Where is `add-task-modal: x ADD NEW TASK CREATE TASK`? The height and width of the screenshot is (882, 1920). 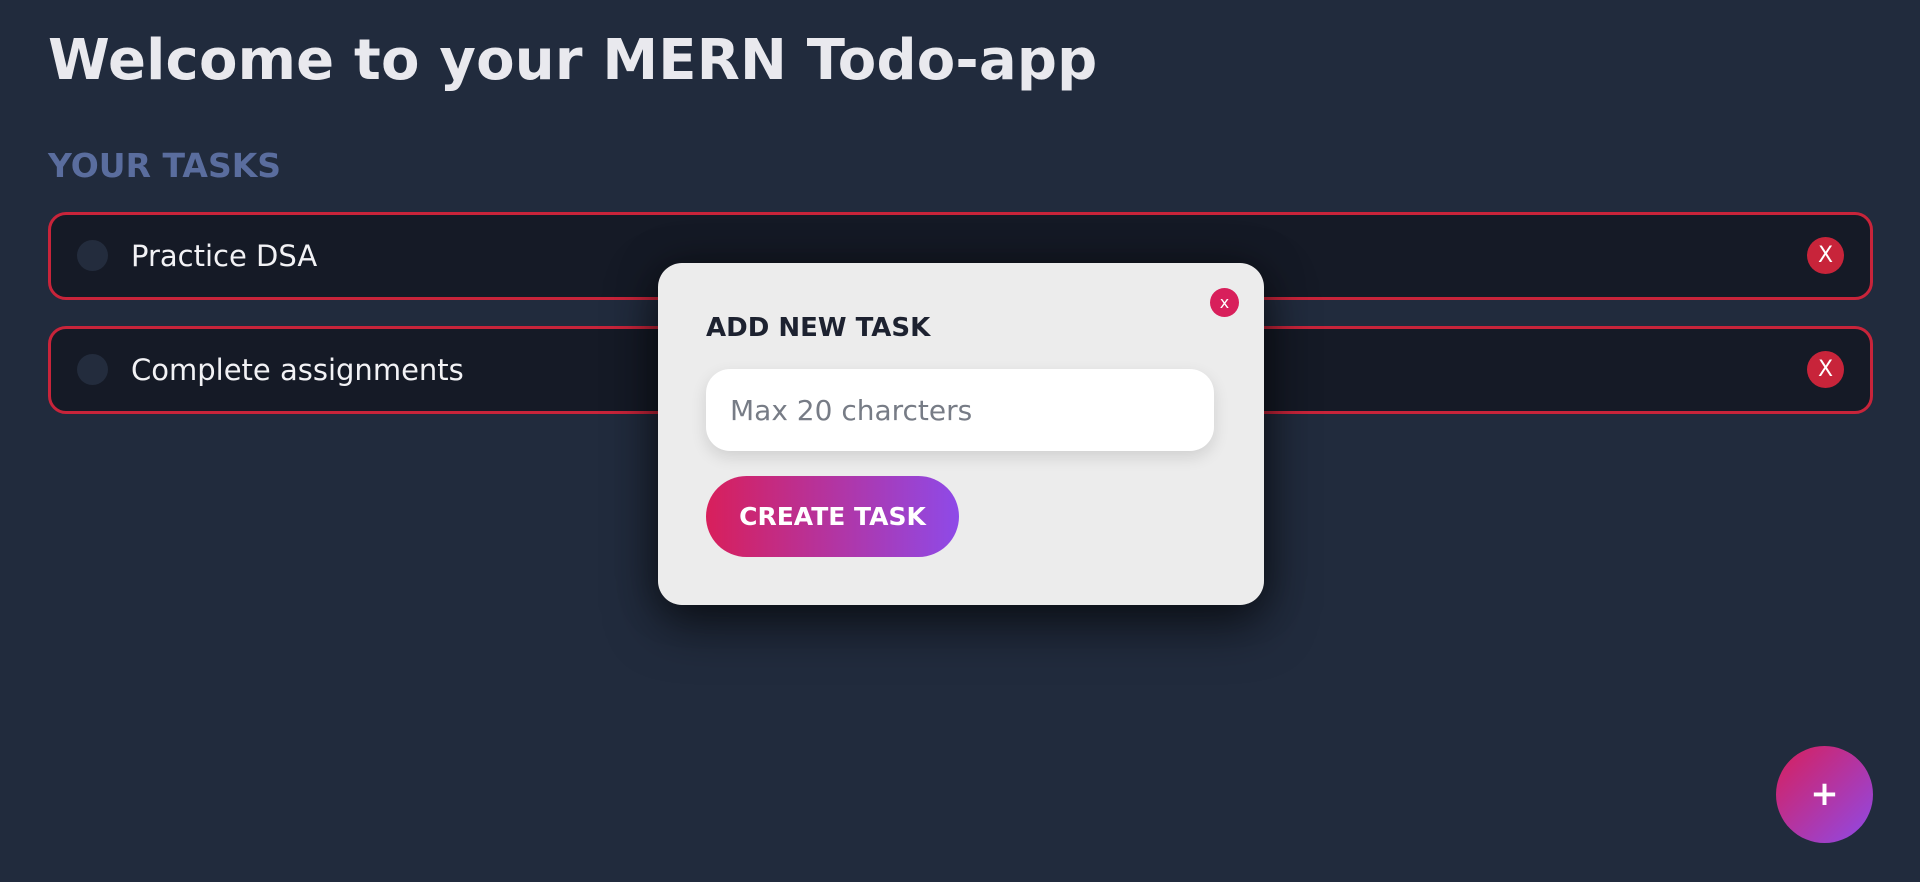 add-task-modal: x ADD NEW TASK CREATE TASK is located at coordinates (961, 434).